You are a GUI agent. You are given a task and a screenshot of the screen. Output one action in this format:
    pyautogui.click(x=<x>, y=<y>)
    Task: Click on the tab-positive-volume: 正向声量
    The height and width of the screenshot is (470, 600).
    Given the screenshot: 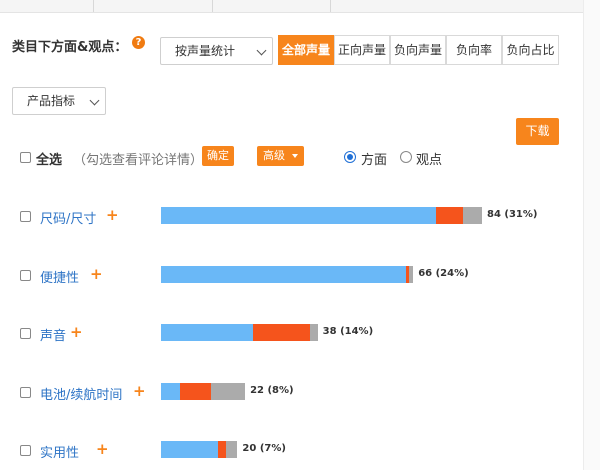 What is the action you would take?
    pyautogui.click(x=362, y=50)
    